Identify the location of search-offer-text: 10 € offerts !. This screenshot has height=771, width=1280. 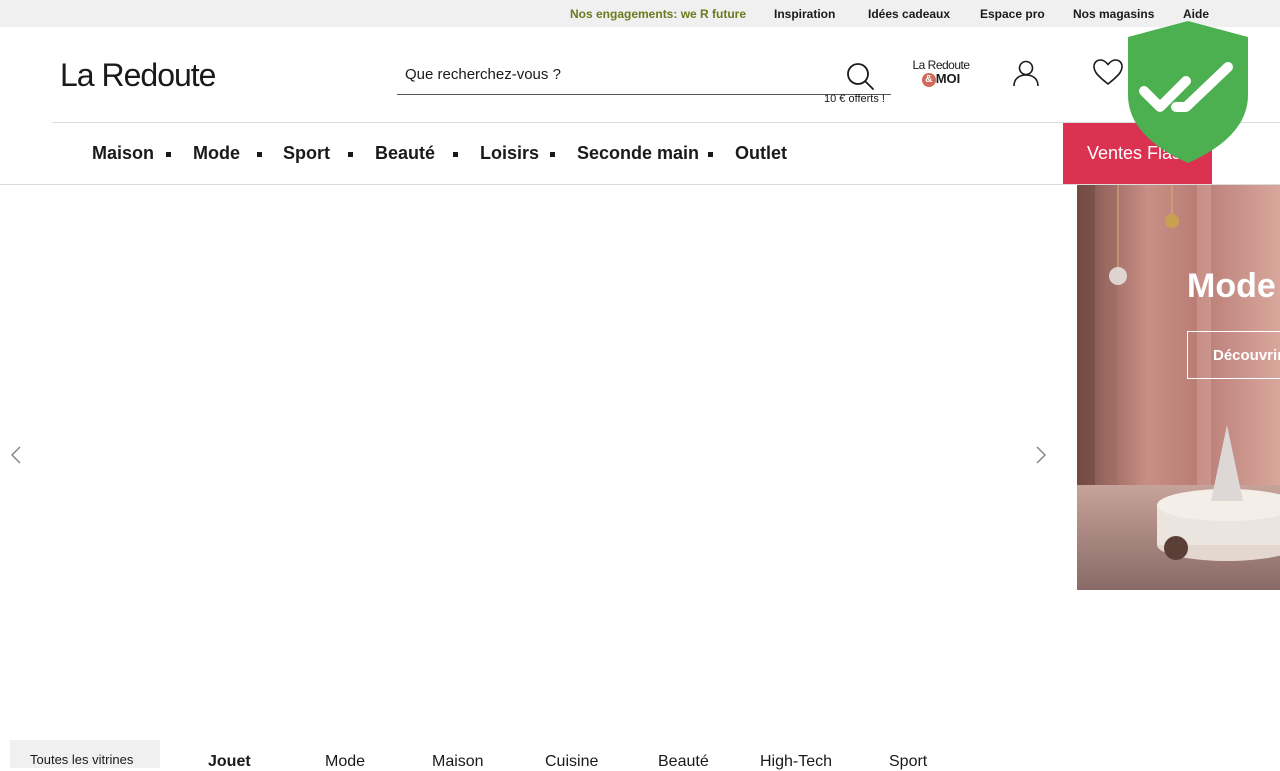
(854, 99).